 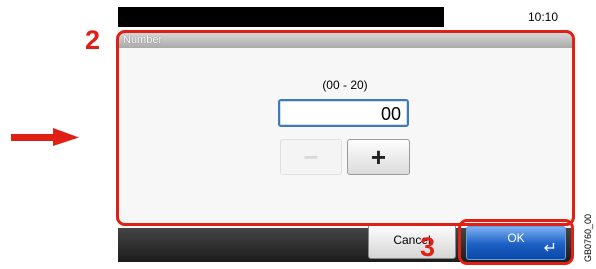 What do you see at coordinates (588, 237) in the screenshot?
I see `figure-code: GB0760_00` at bounding box center [588, 237].